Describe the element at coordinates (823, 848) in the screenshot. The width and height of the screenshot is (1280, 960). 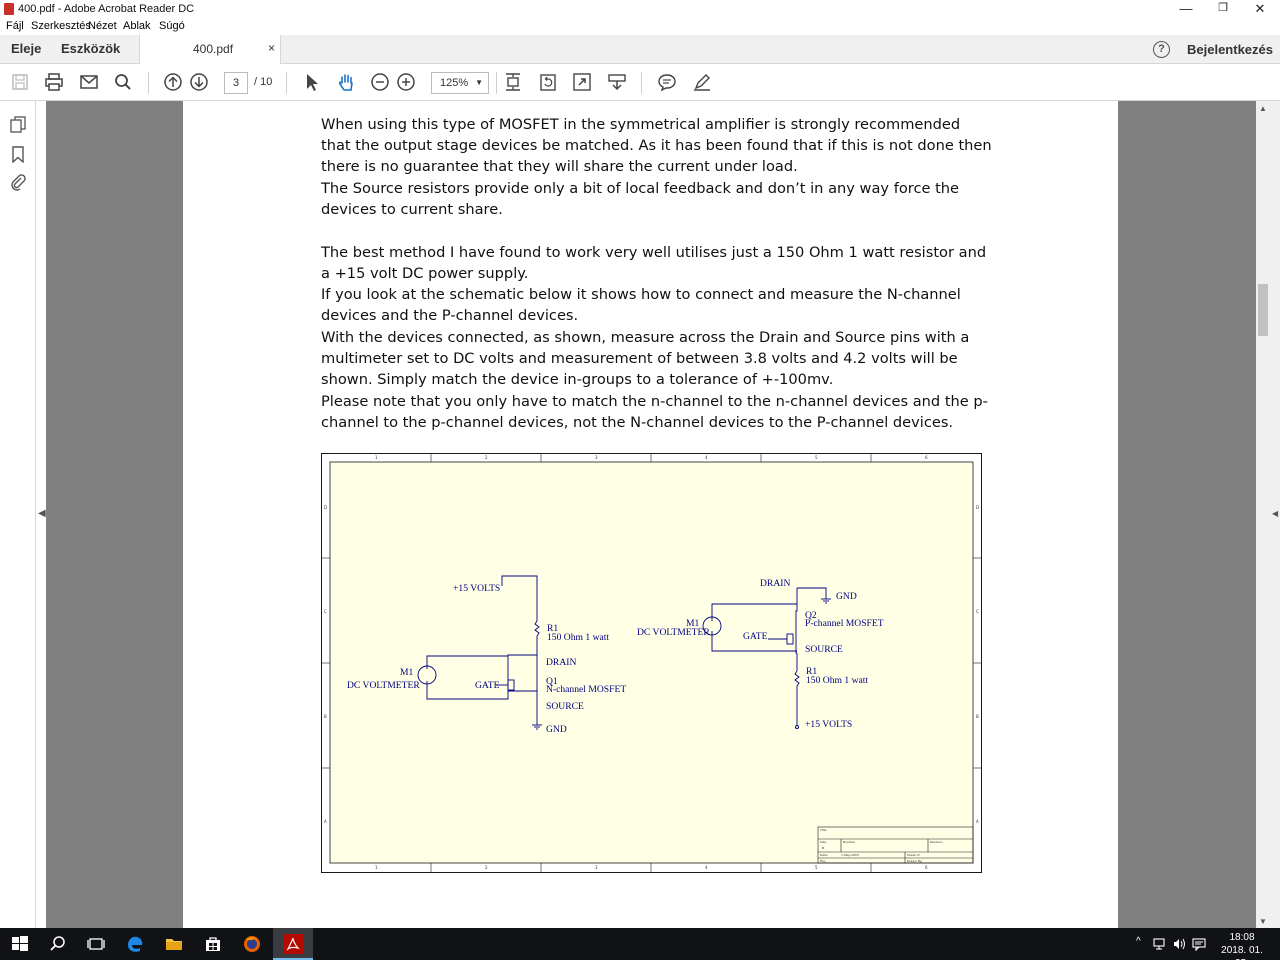
I see `title-block-text: B` at that location.